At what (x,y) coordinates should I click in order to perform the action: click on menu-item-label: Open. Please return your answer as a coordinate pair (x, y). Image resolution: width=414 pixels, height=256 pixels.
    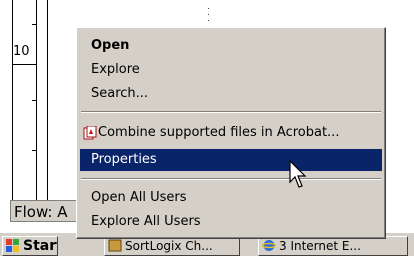
    Looking at the image, I should click on (110, 45).